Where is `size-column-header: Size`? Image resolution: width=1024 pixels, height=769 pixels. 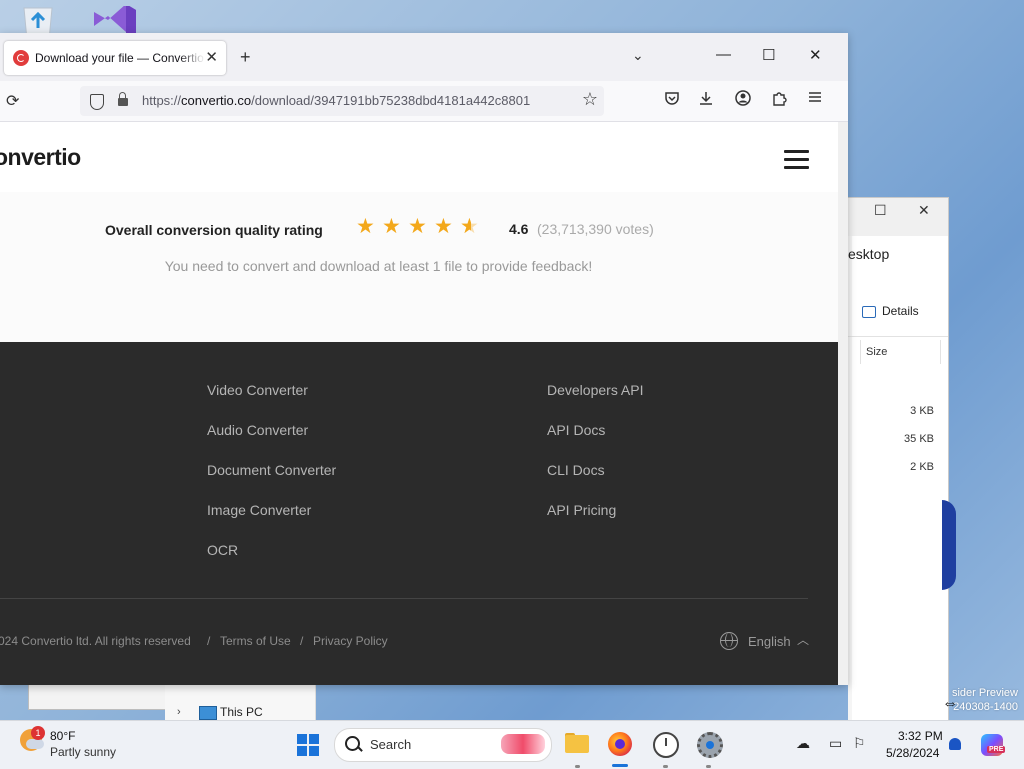 size-column-header: Size is located at coordinates (876, 352).